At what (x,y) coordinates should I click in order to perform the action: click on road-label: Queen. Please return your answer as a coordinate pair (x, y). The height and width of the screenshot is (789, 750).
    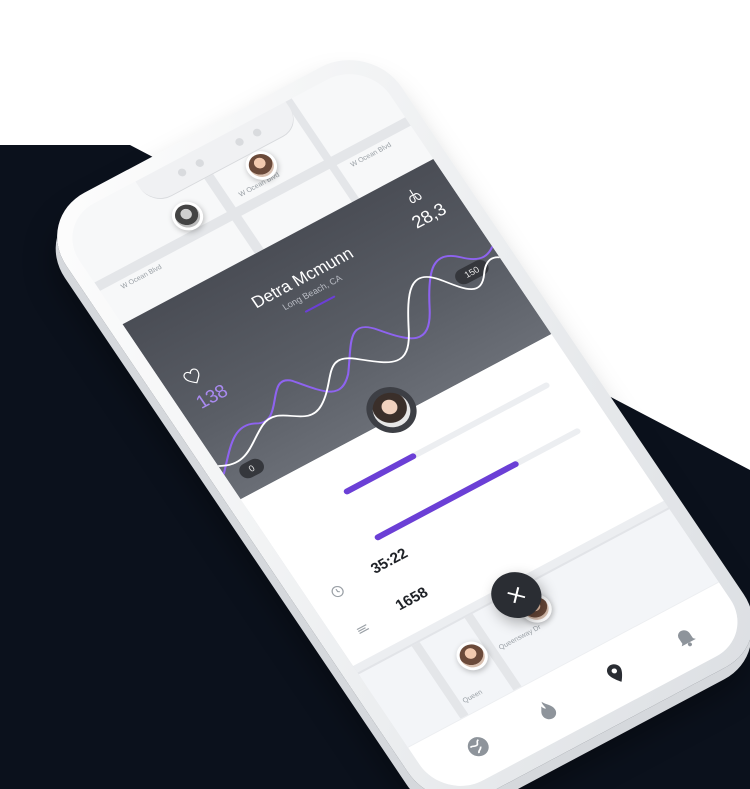
    Looking at the image, I should click on (473, 697).